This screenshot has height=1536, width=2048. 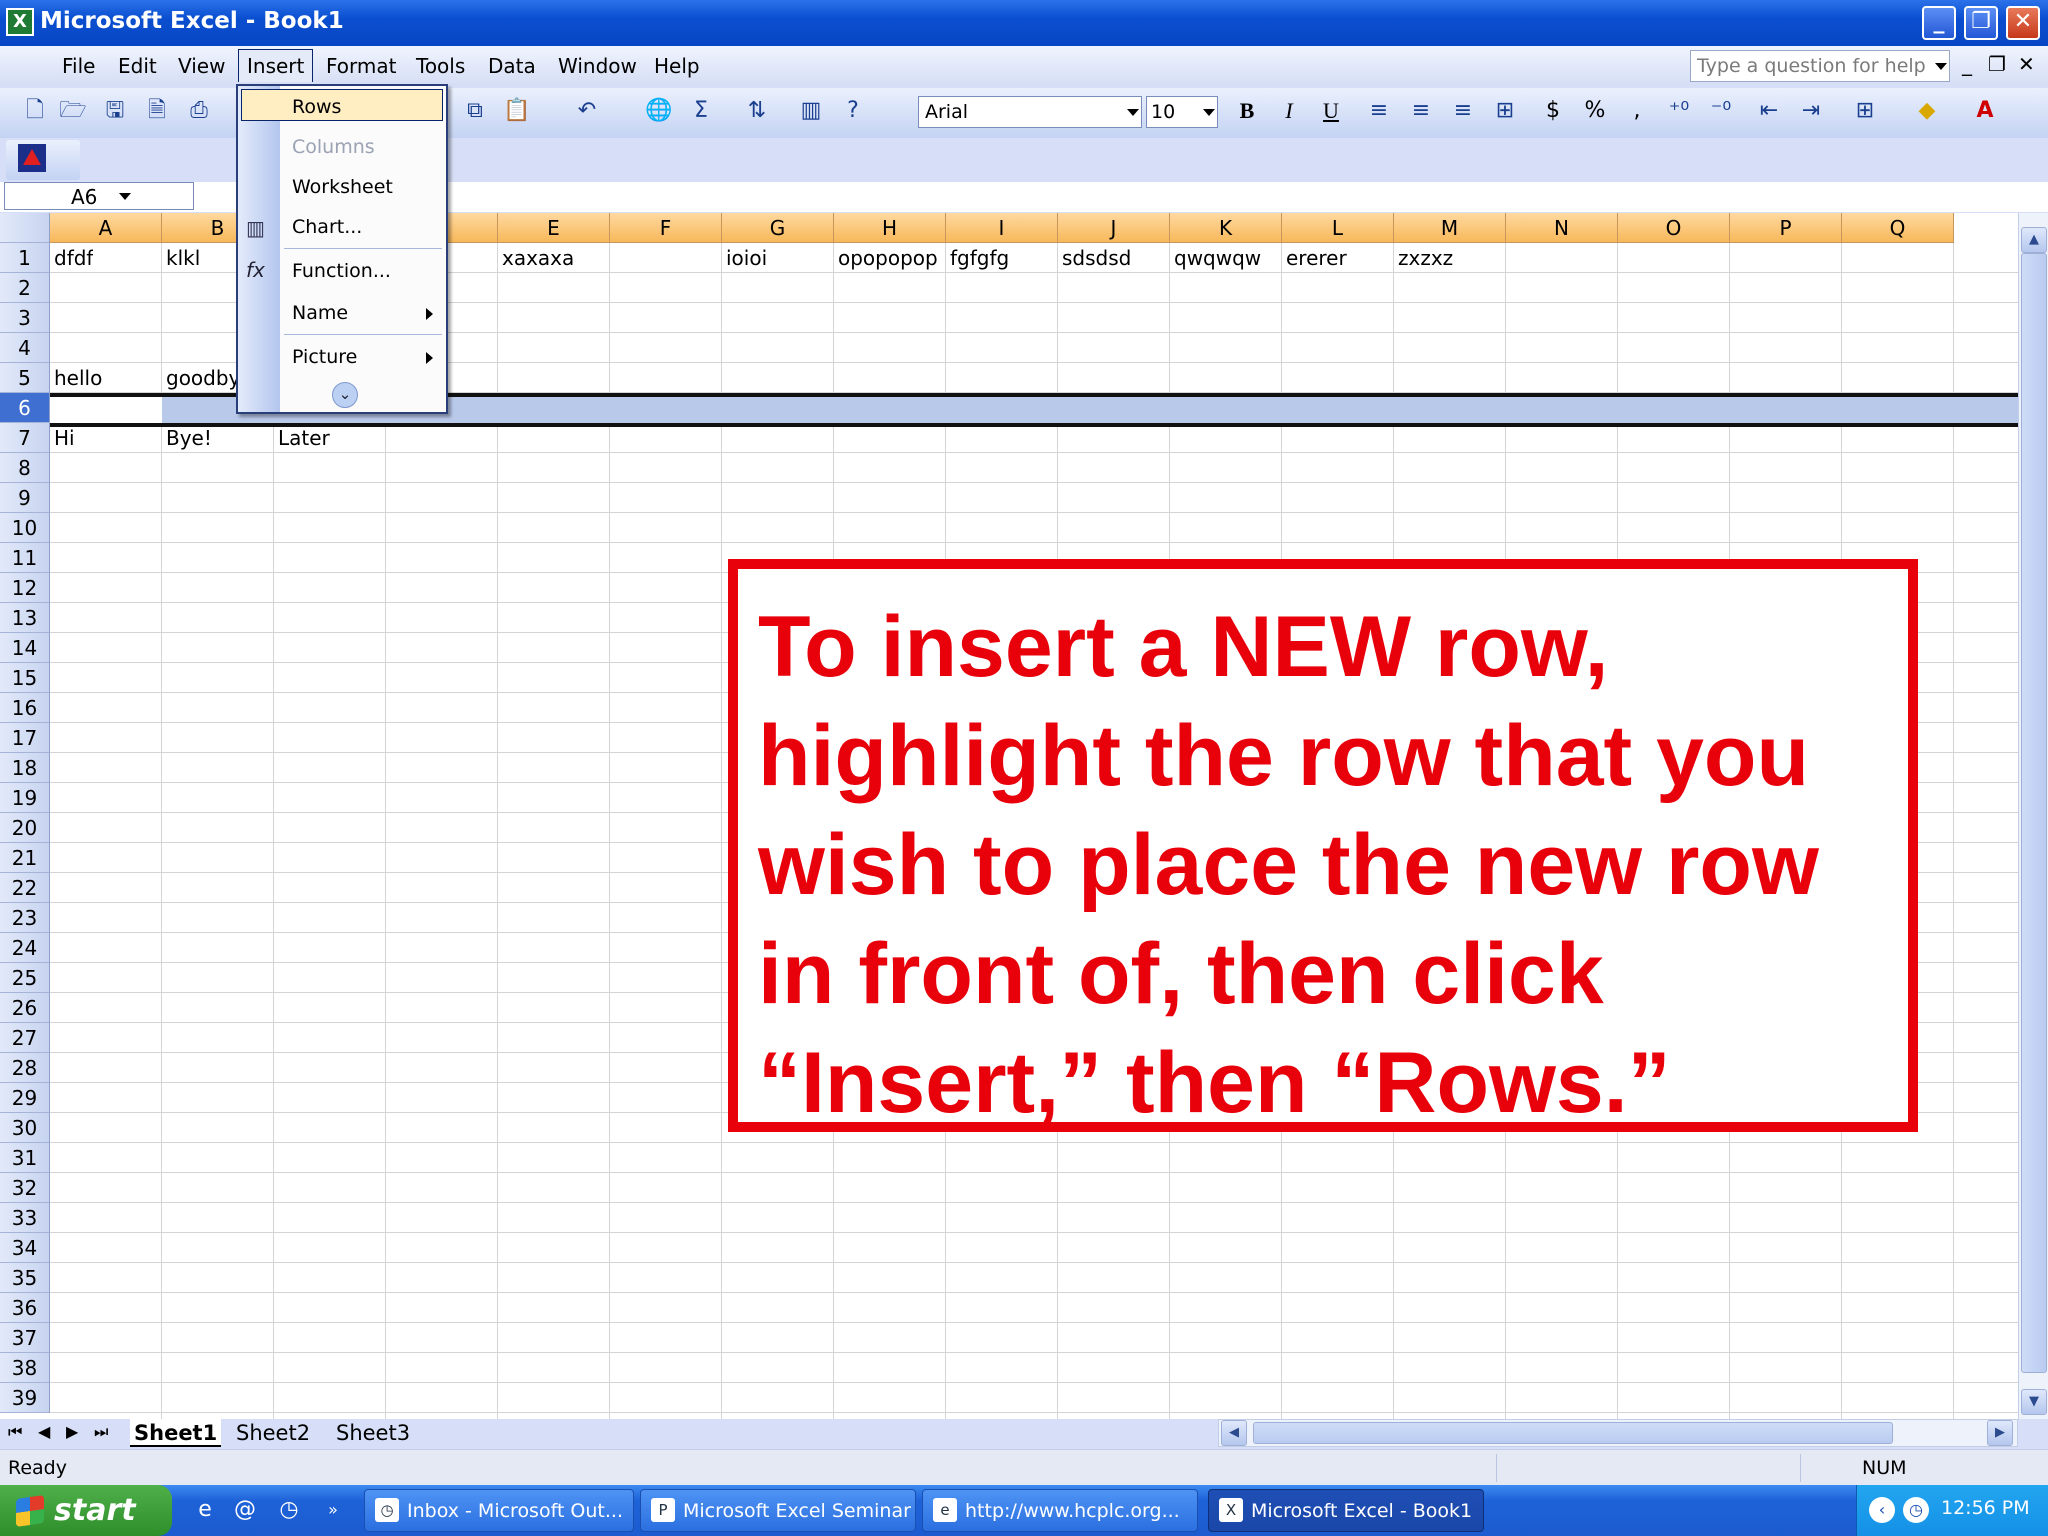 I want to click on menu-tools: Tools, so click(x=440, y=66).